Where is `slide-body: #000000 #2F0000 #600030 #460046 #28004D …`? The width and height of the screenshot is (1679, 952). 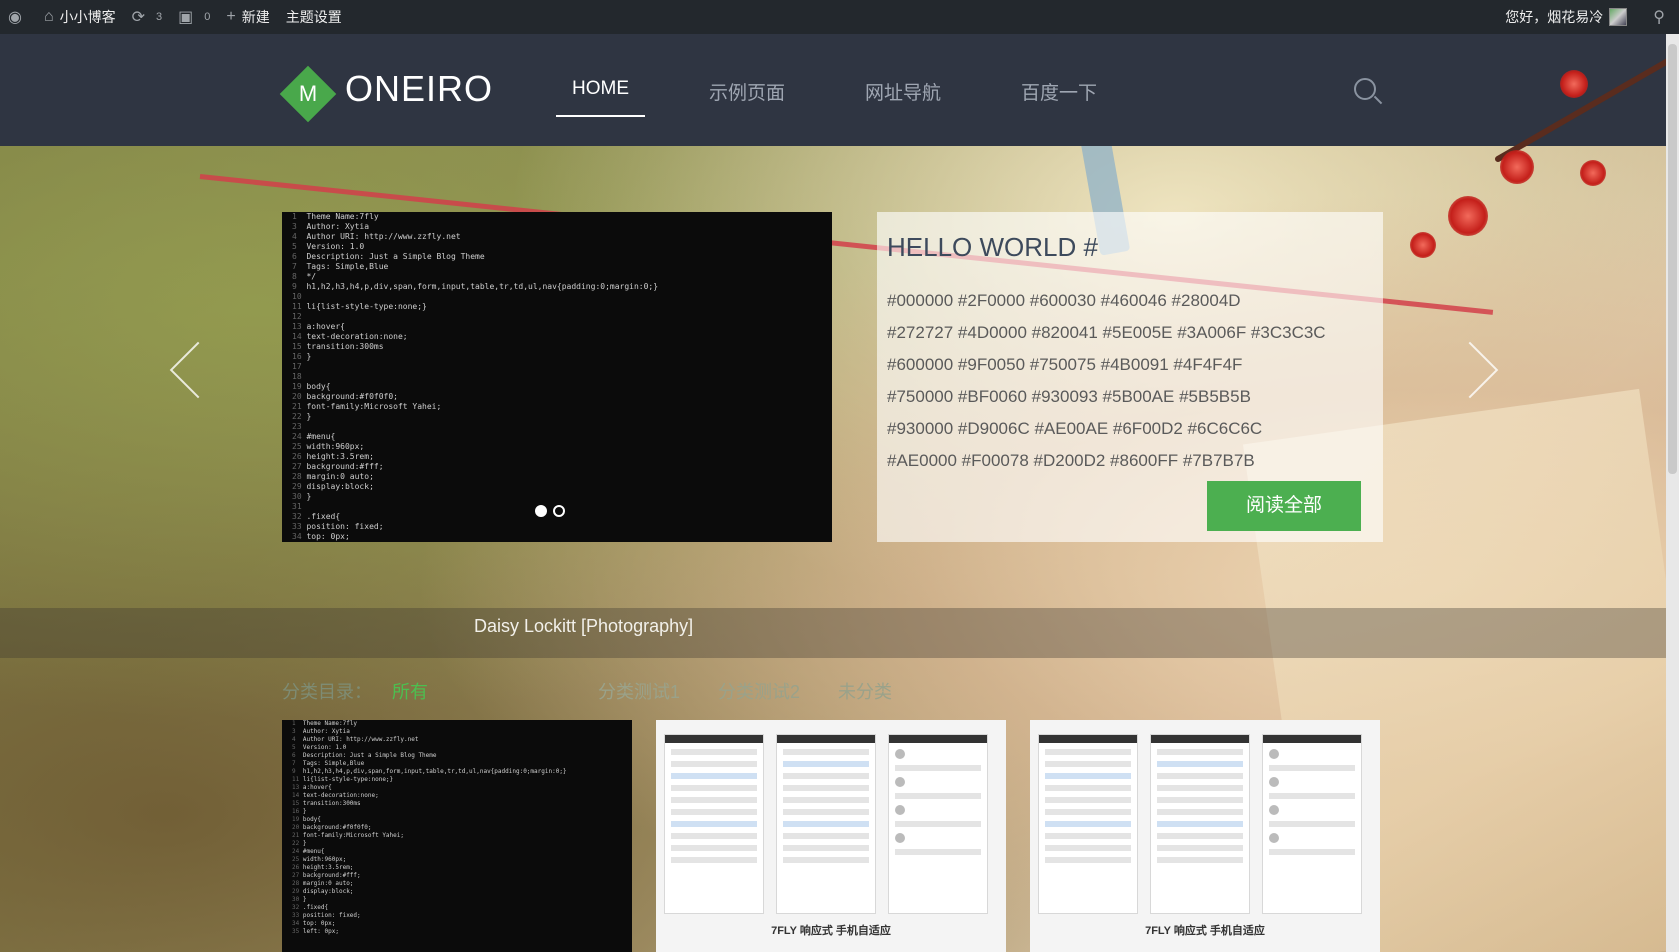
slide-body: #000000 #2F0000 #600030 #460046 #28004D … is located at coordinates (1130, 381).